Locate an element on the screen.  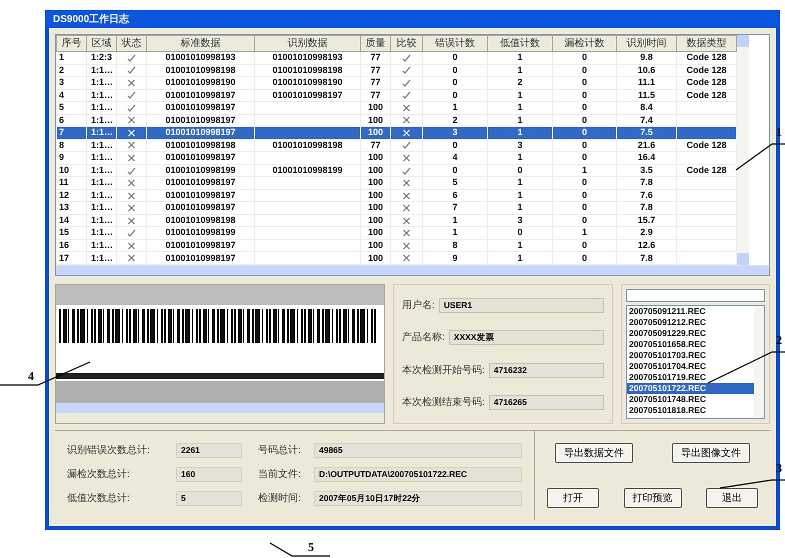
text-field: XXXX发票 is located at coordinates (526, 338).